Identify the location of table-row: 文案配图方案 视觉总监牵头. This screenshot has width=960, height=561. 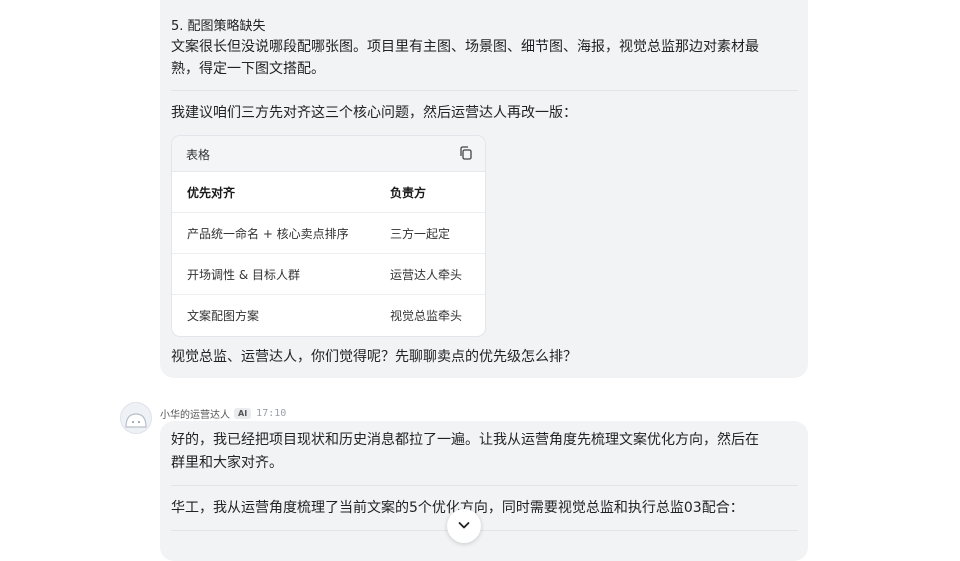
(328, 315).